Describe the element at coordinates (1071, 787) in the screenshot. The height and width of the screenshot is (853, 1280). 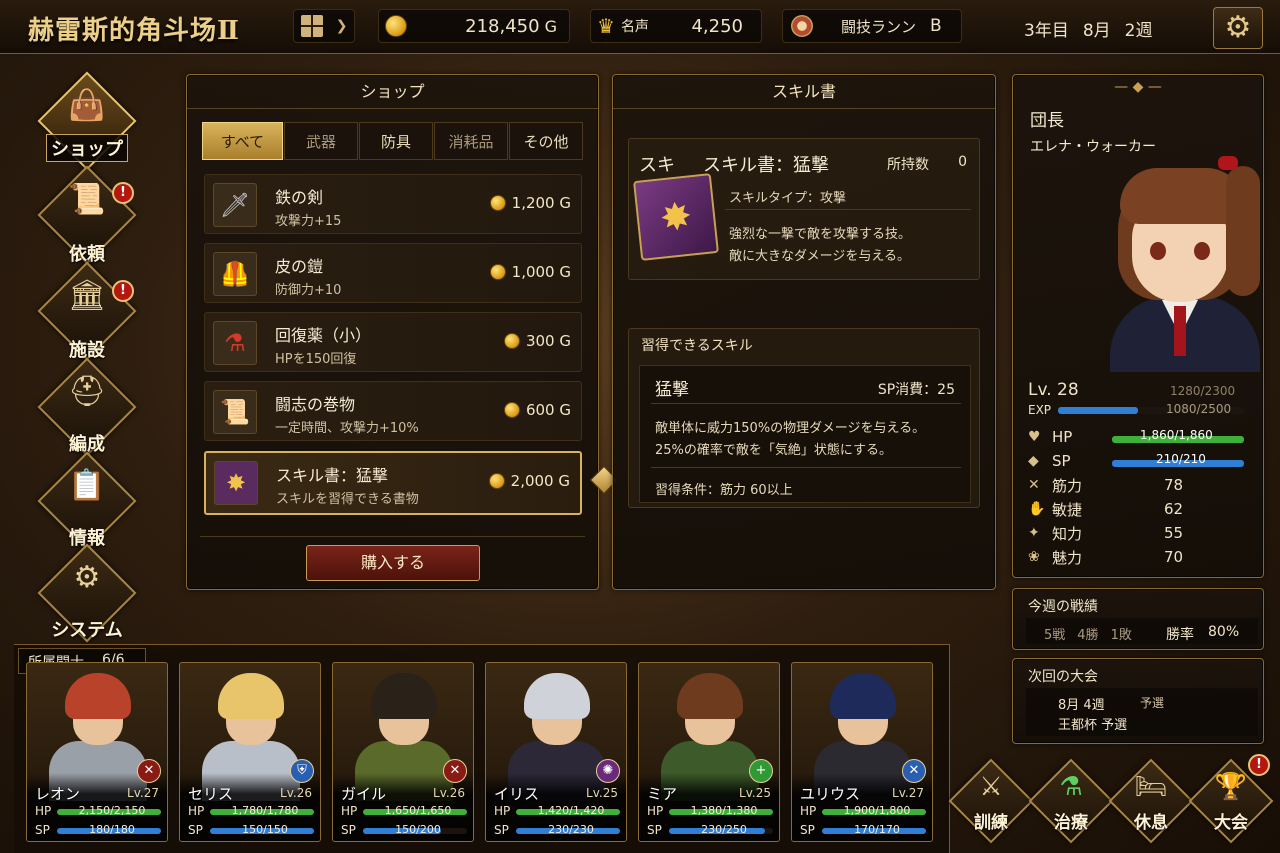
I see `potion-flask-icon: ⚗` at that location.